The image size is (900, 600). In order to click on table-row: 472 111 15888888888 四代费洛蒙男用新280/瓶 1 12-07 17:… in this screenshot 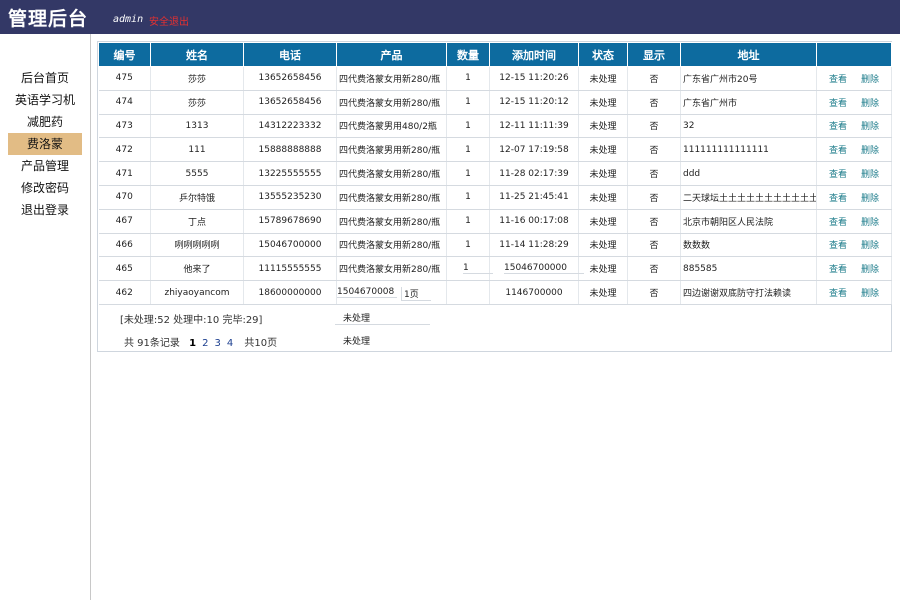, I will do `click(495, 150)`.